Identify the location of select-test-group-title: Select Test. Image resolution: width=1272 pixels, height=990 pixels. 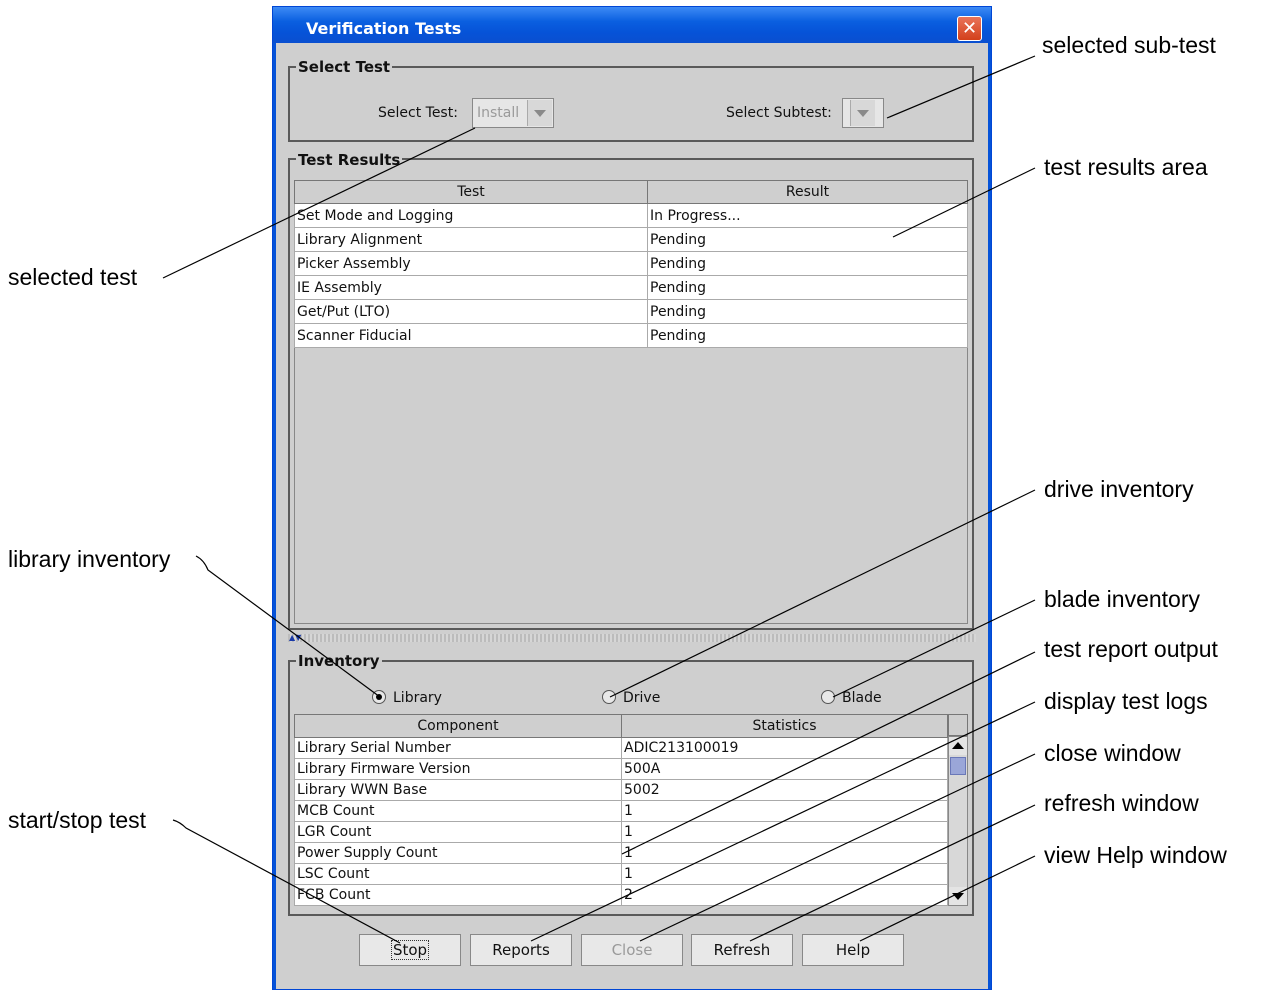
(344, 67).